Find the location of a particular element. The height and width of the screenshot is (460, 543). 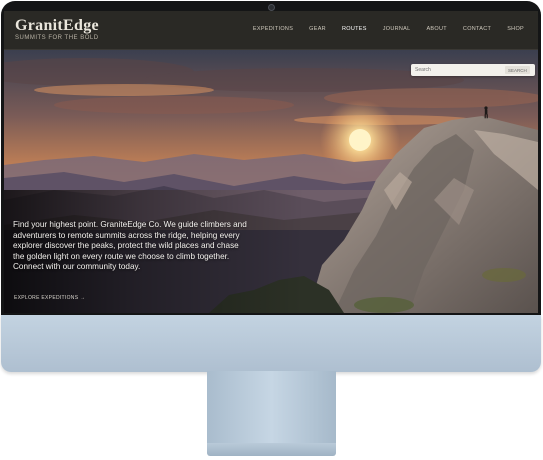

nav-item-journal: JOURNAL is located at coordinates (397, 29).